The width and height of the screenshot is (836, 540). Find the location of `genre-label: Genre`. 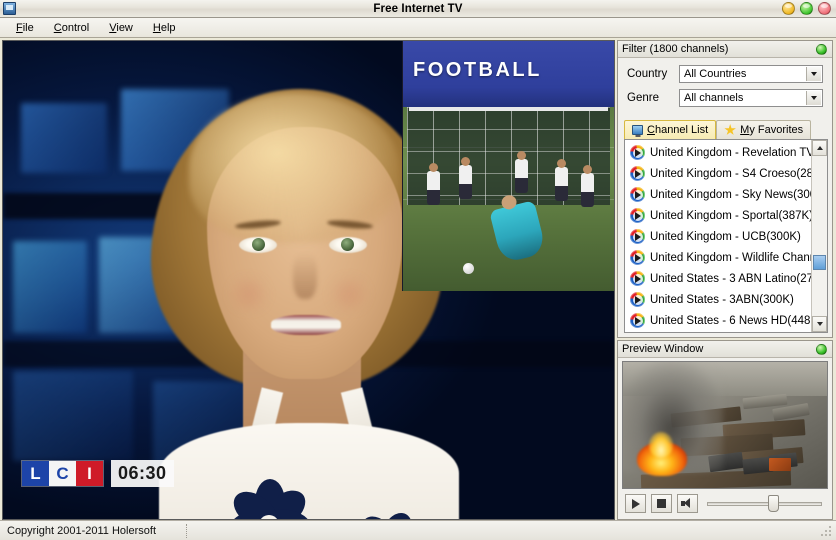

genre-label: Genre is located at coordinates (643, 98).